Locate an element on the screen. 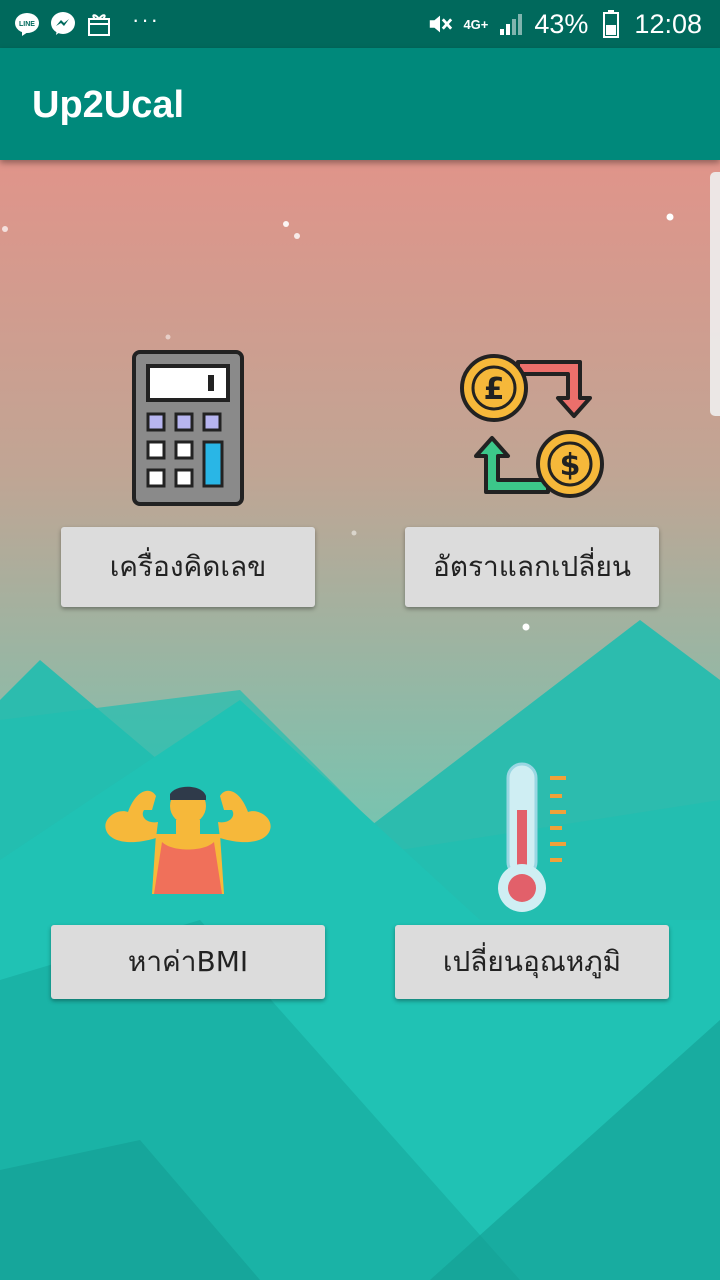  battery-icon is located at coordinates (611, 24).